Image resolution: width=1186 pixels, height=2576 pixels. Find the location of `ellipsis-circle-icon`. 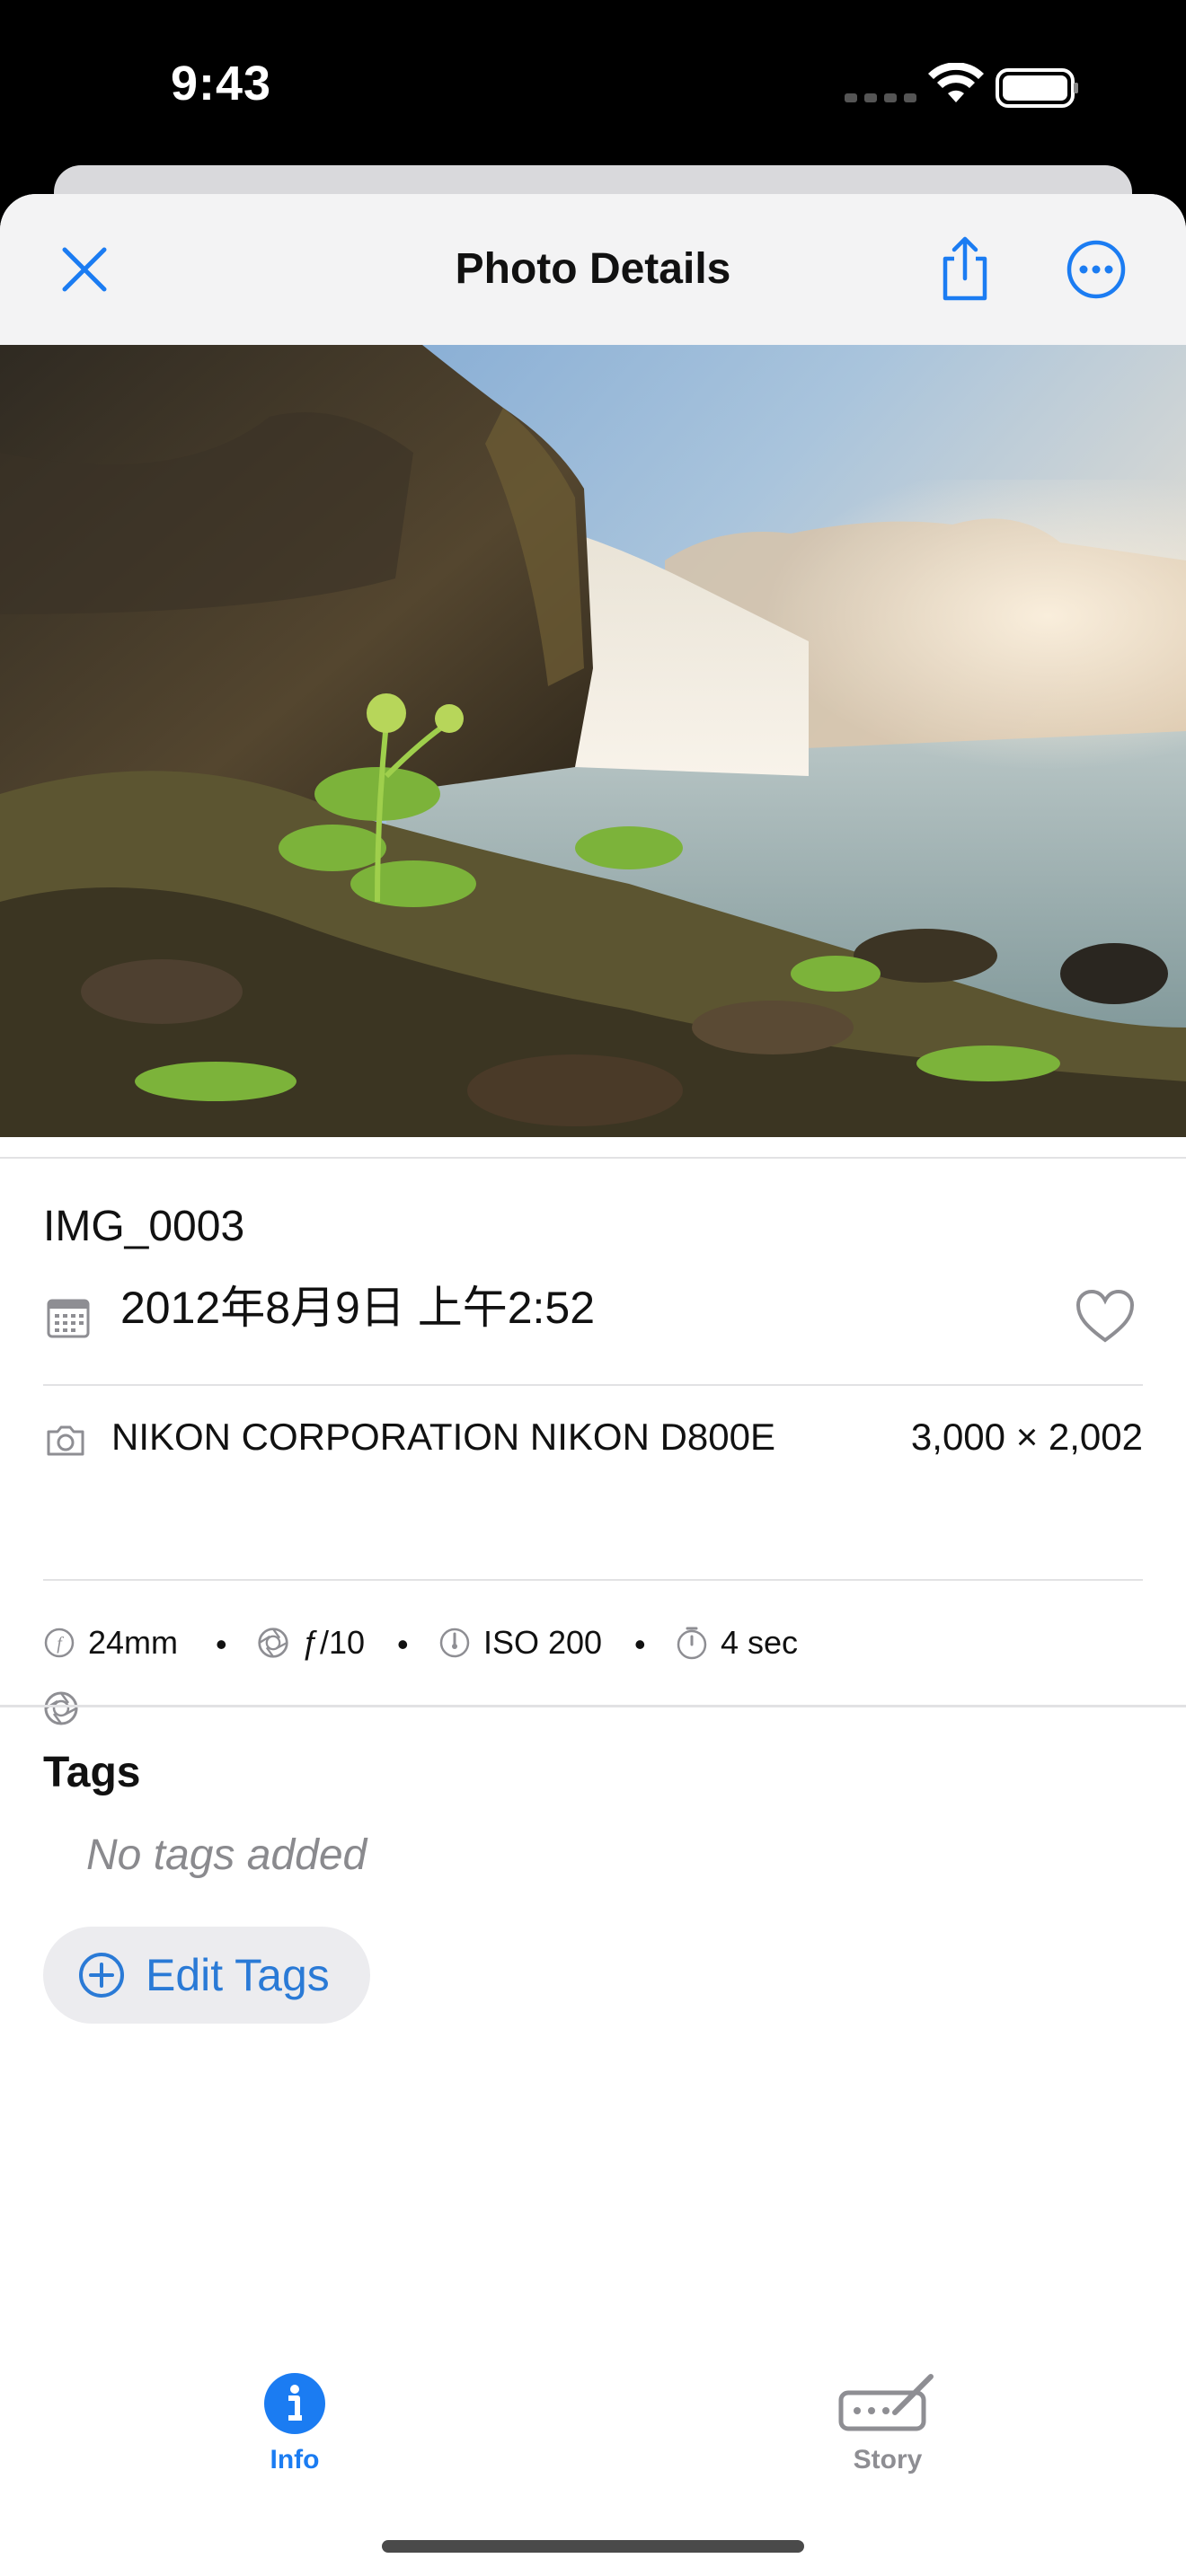

ellipsis-circle-icon is located at coordinates (1096, 269).